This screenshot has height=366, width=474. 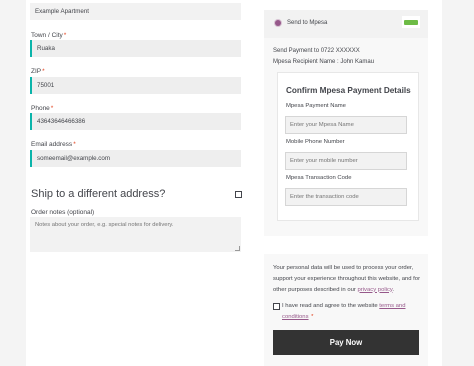 I want to click on apartment-input, so click(x=135, y=11).